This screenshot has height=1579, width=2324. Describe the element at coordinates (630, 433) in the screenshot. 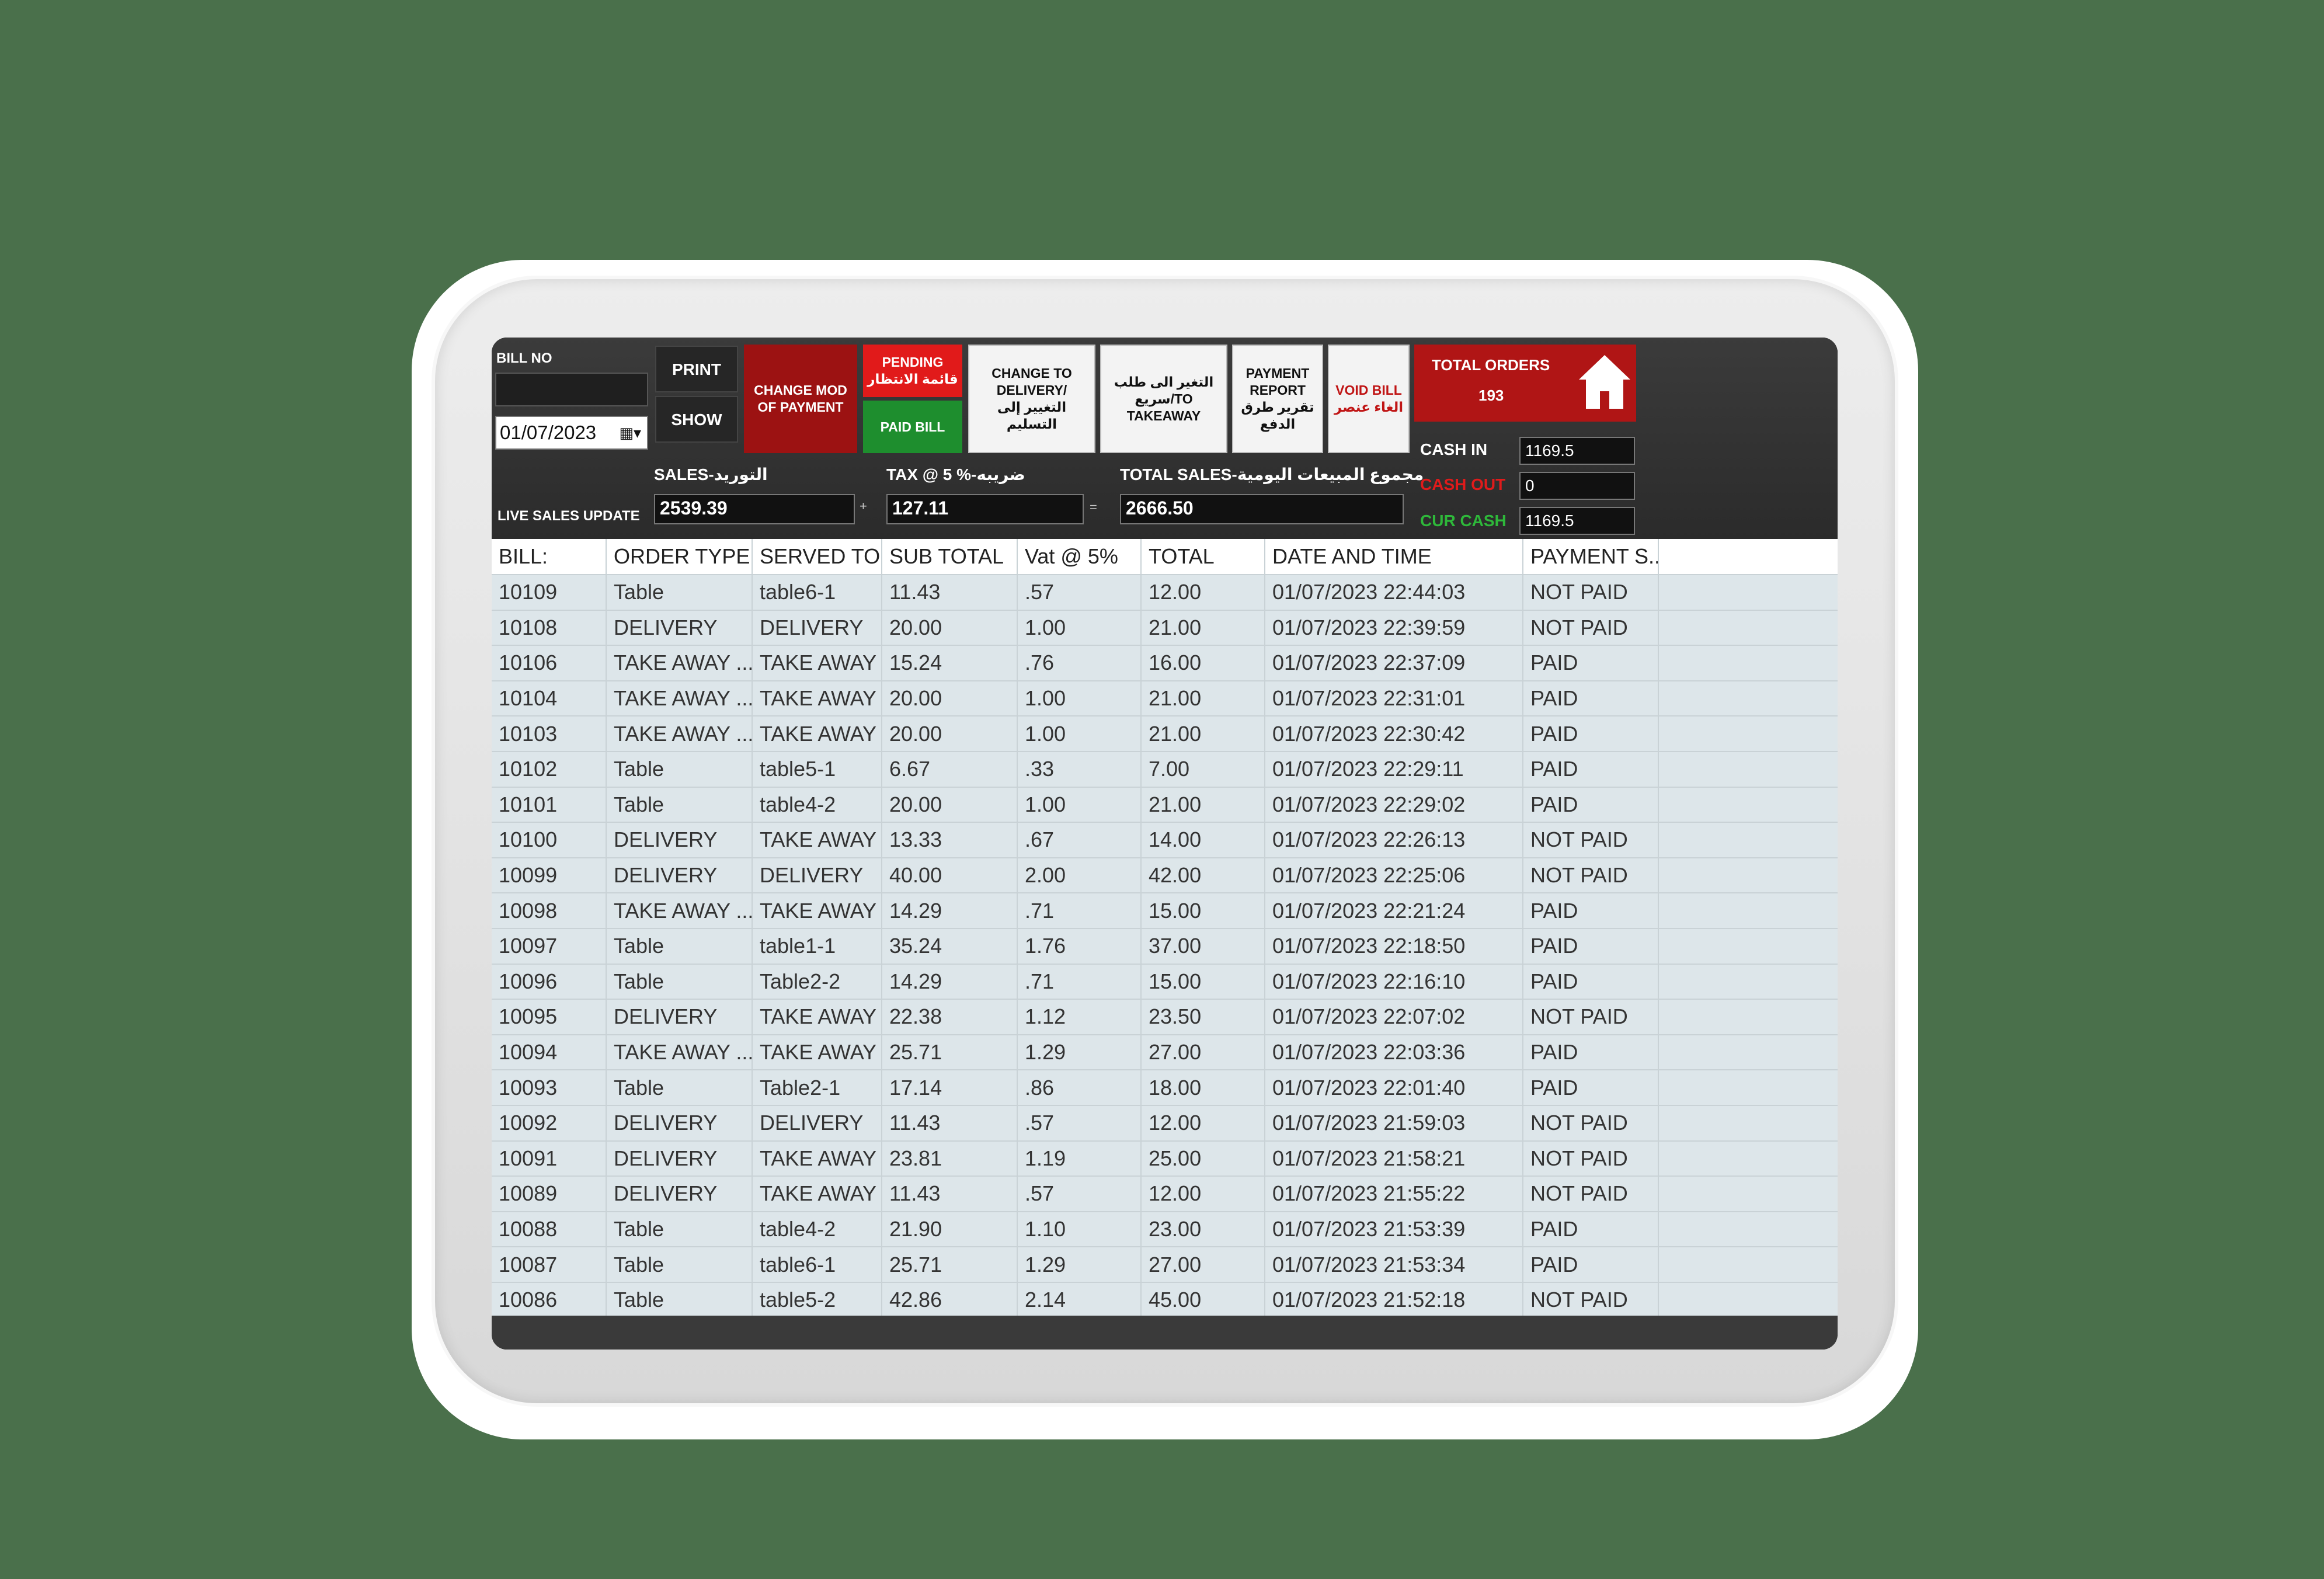

I see `calendar-icon: ▦▾` at that location.